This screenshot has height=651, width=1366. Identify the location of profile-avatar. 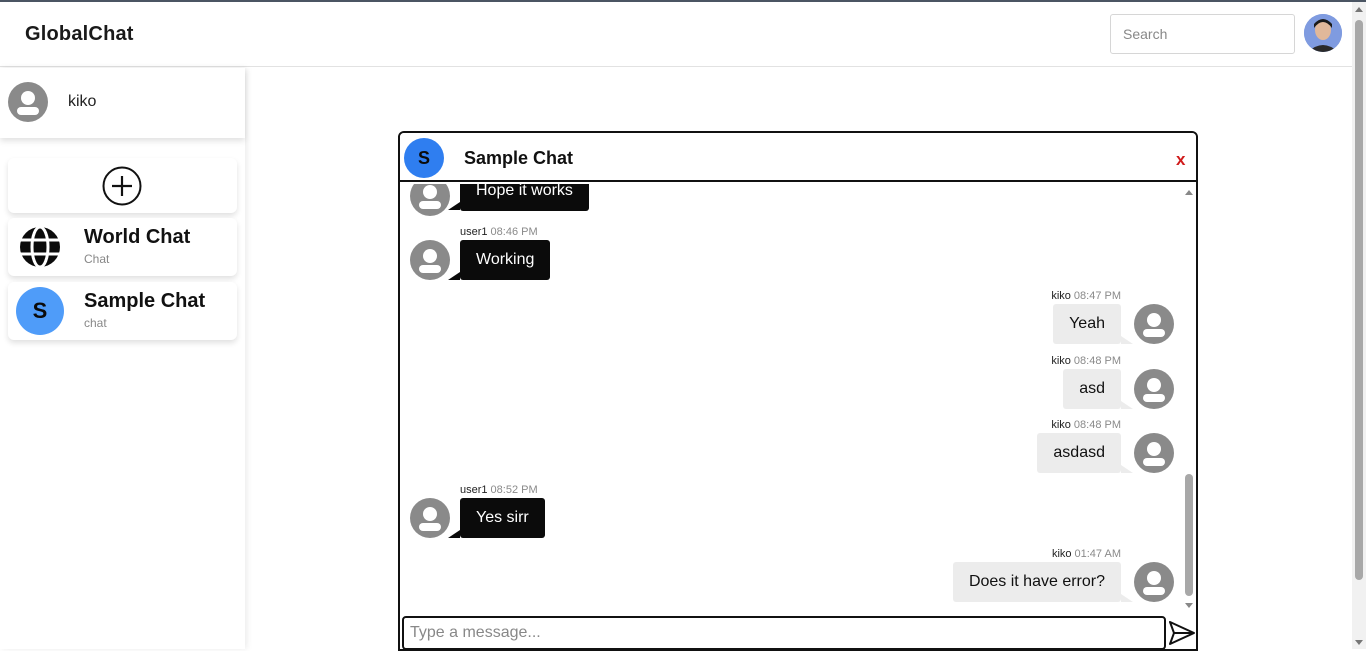
(1323, 33).